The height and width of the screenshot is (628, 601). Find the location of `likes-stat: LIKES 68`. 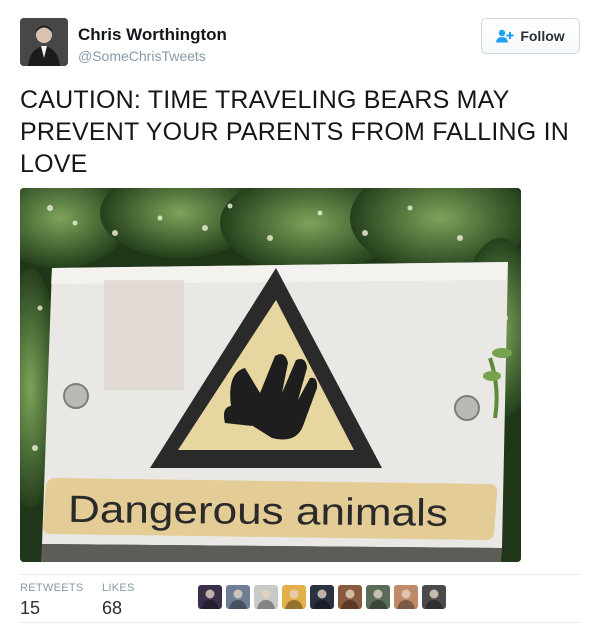

likes-stat: LIKES 68 is located at coordinates (118, 600).